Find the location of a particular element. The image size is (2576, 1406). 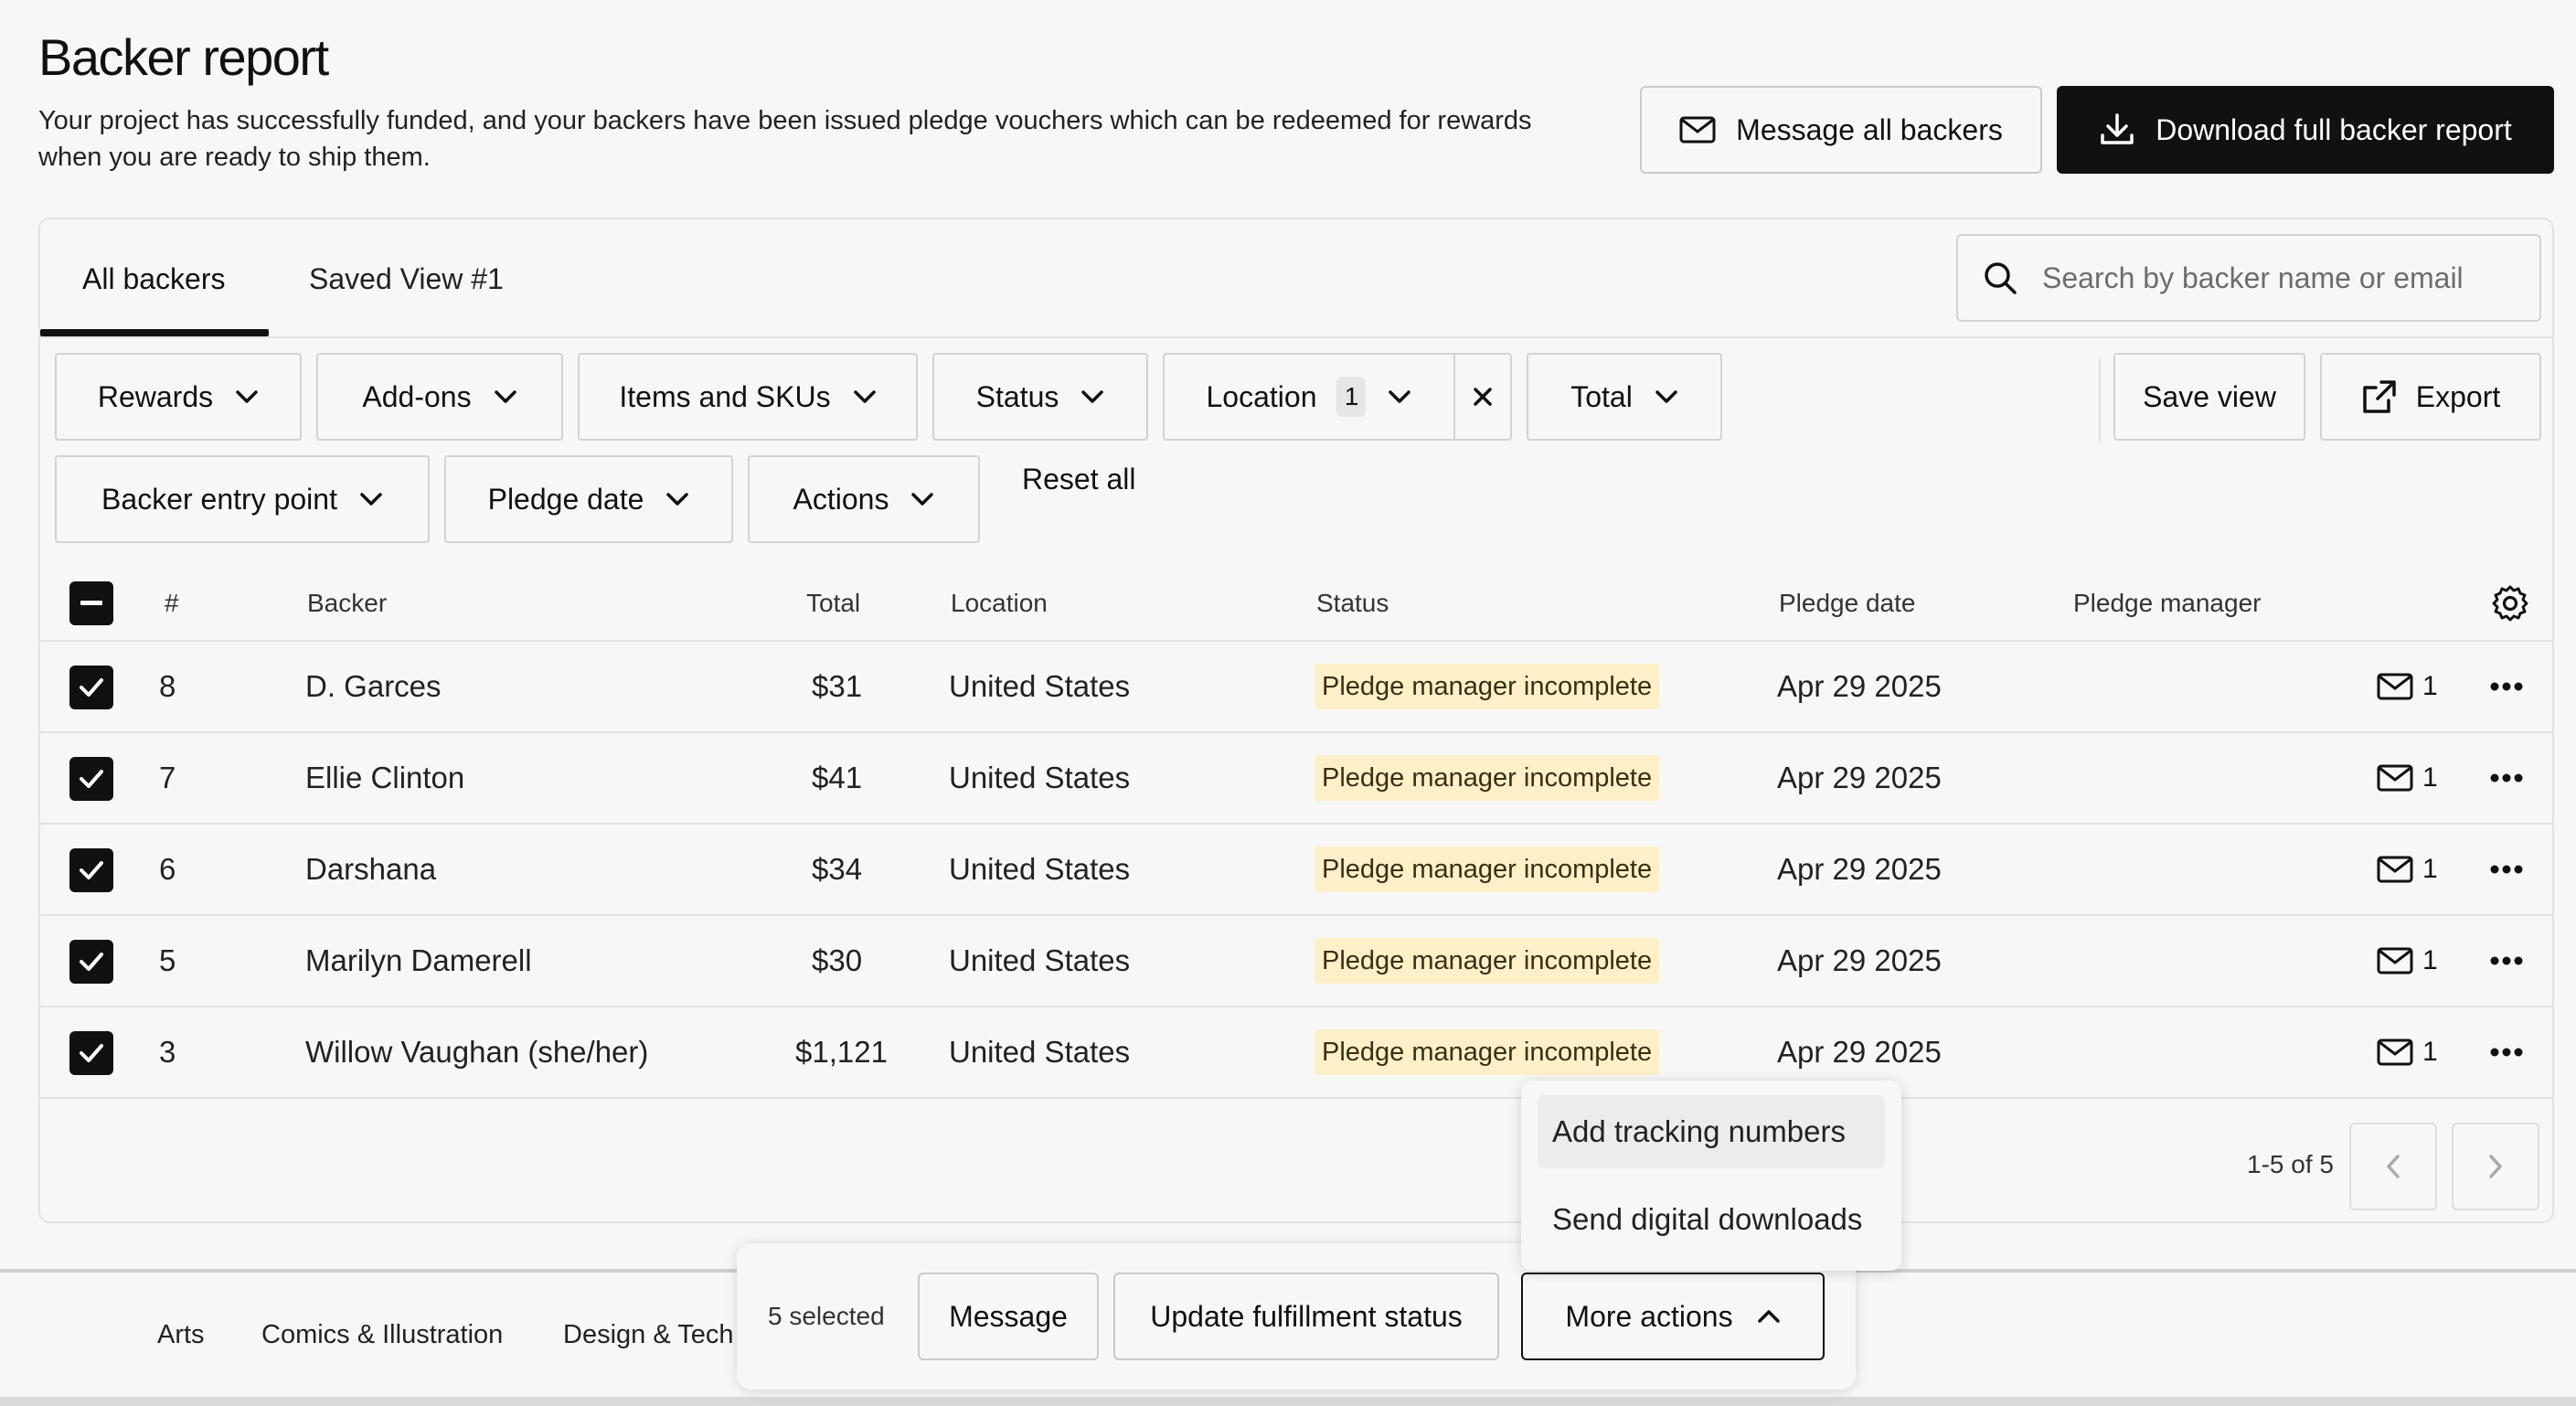

next-page-button is located at coordinates (2495, 1166).